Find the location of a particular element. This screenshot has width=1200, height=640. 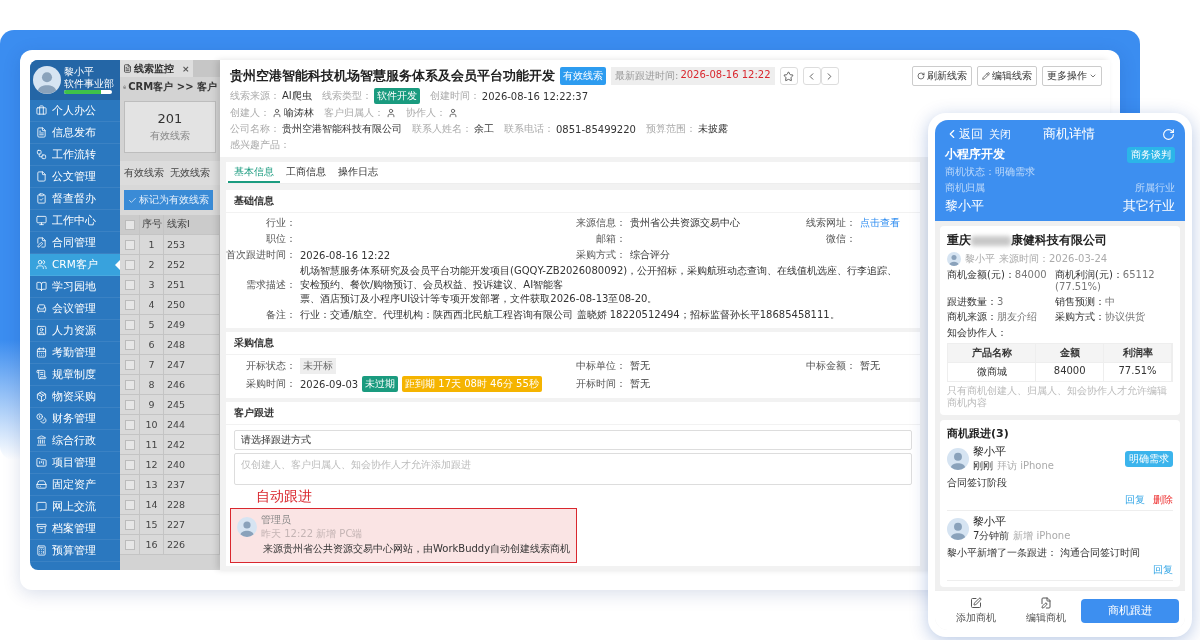

industry-label: 所属行业 is located at coordinates (1155, 188).